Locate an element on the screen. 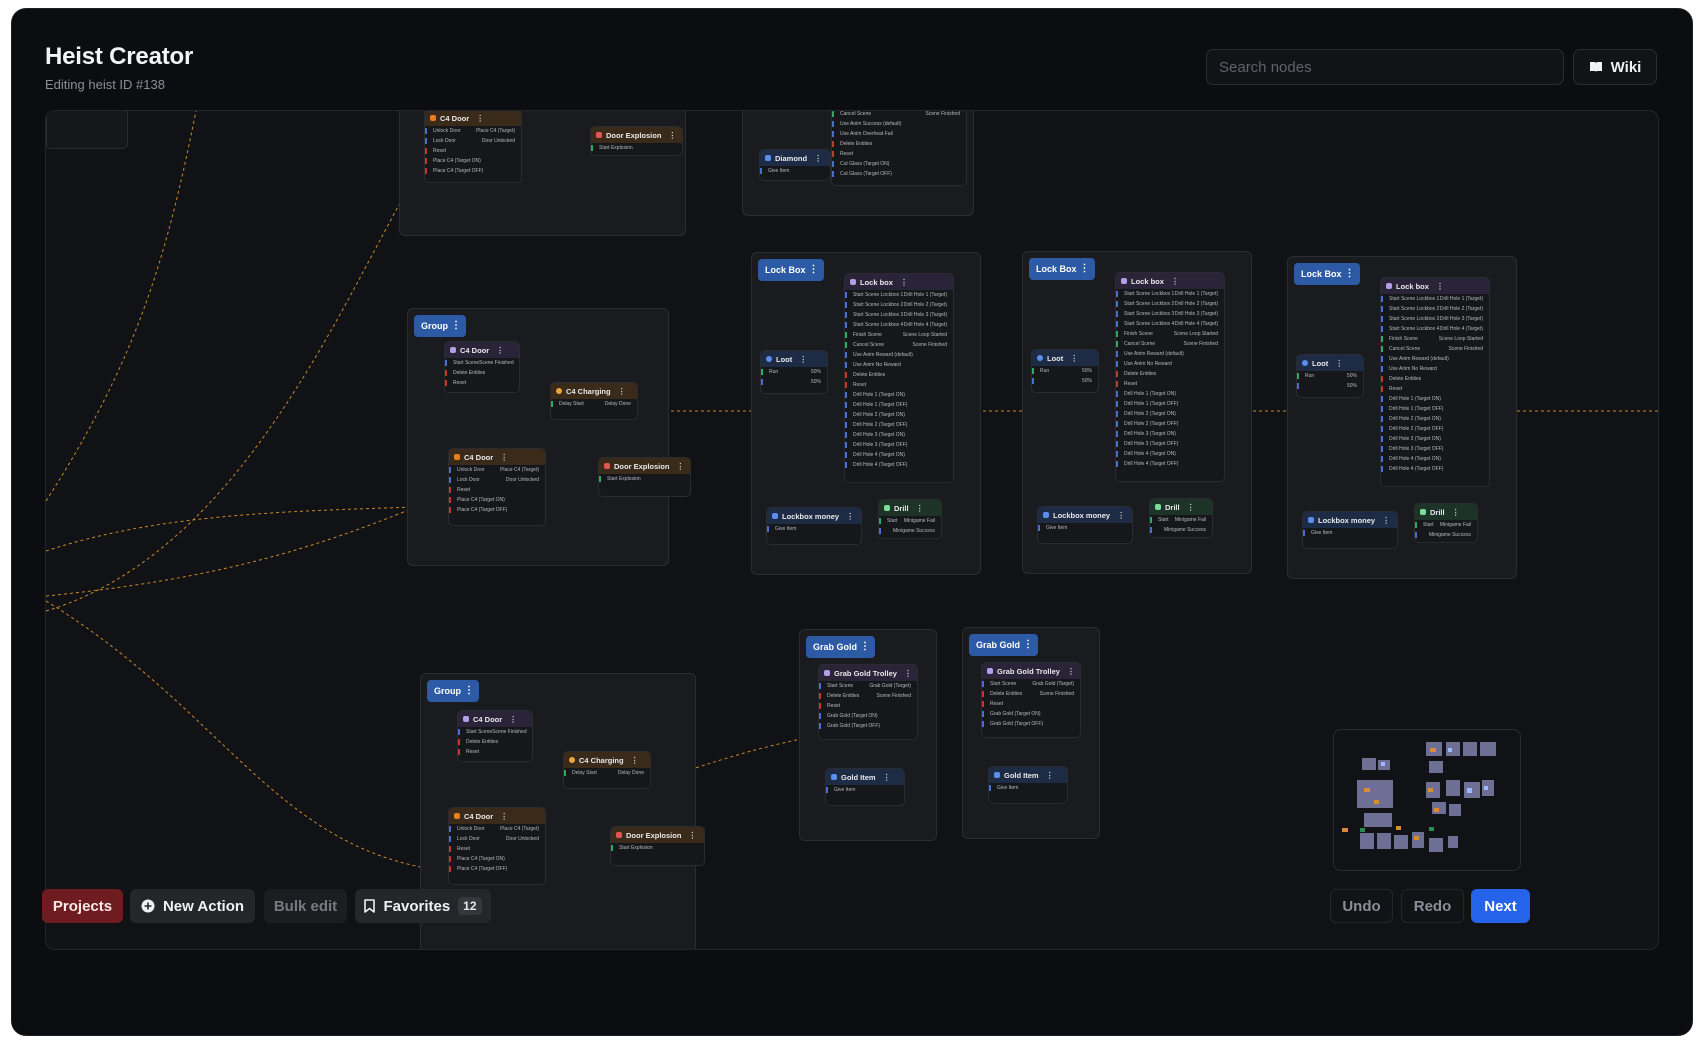  next-label: Next is located at coordinates (1500, 906).